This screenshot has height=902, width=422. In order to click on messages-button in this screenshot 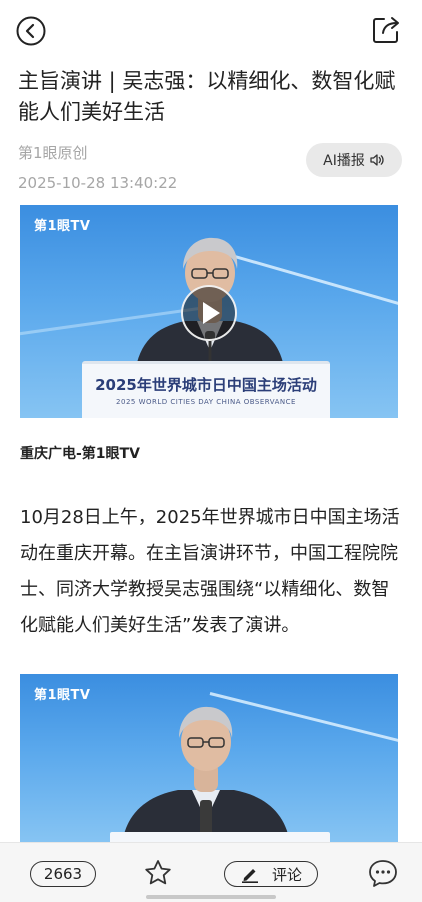, I will do `click(383, 873)`.